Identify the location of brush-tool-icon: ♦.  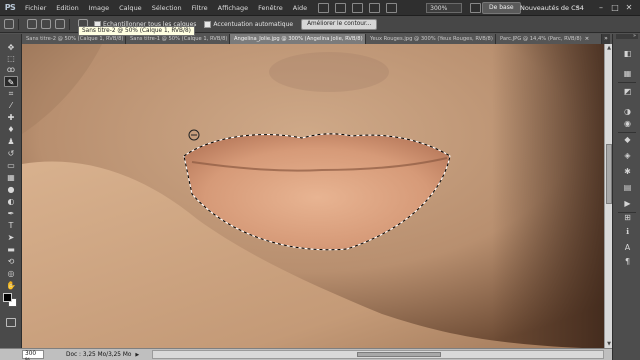
(11, 129).